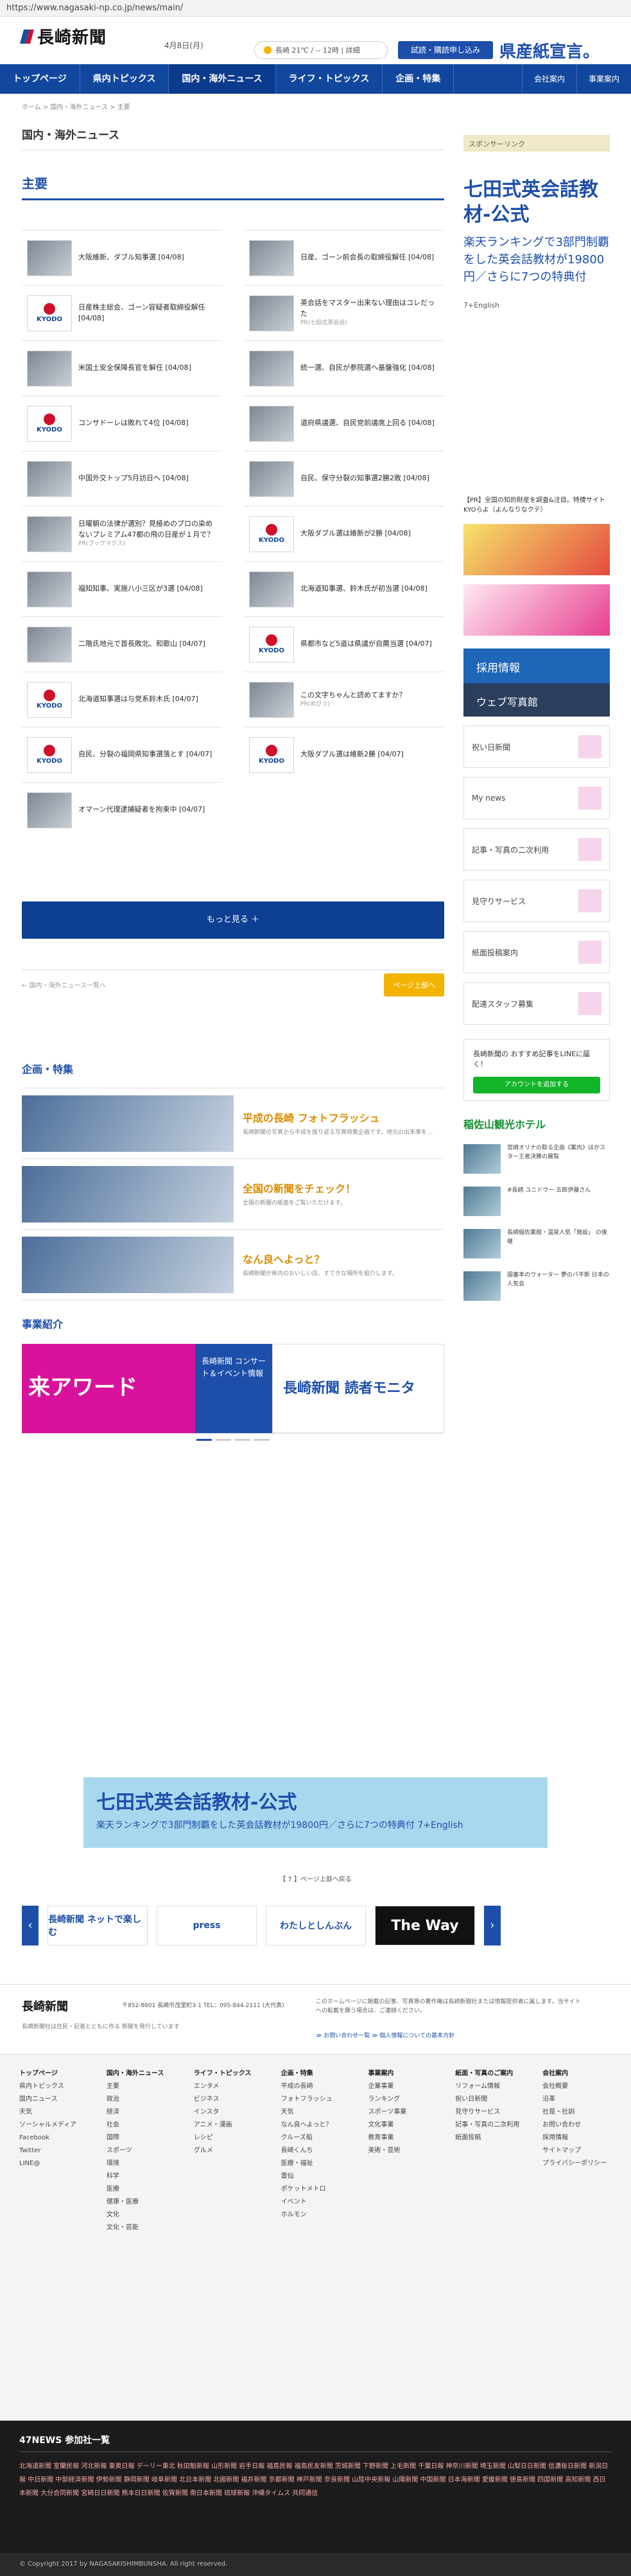 The width and height of the screenshot is (631, 2576). Describe the element at coordinates (558, 1243) in the screenshot. I see `hotel-news-text: 長崎稲佐薬館・温泉人気「施設」 の後継` at that location.